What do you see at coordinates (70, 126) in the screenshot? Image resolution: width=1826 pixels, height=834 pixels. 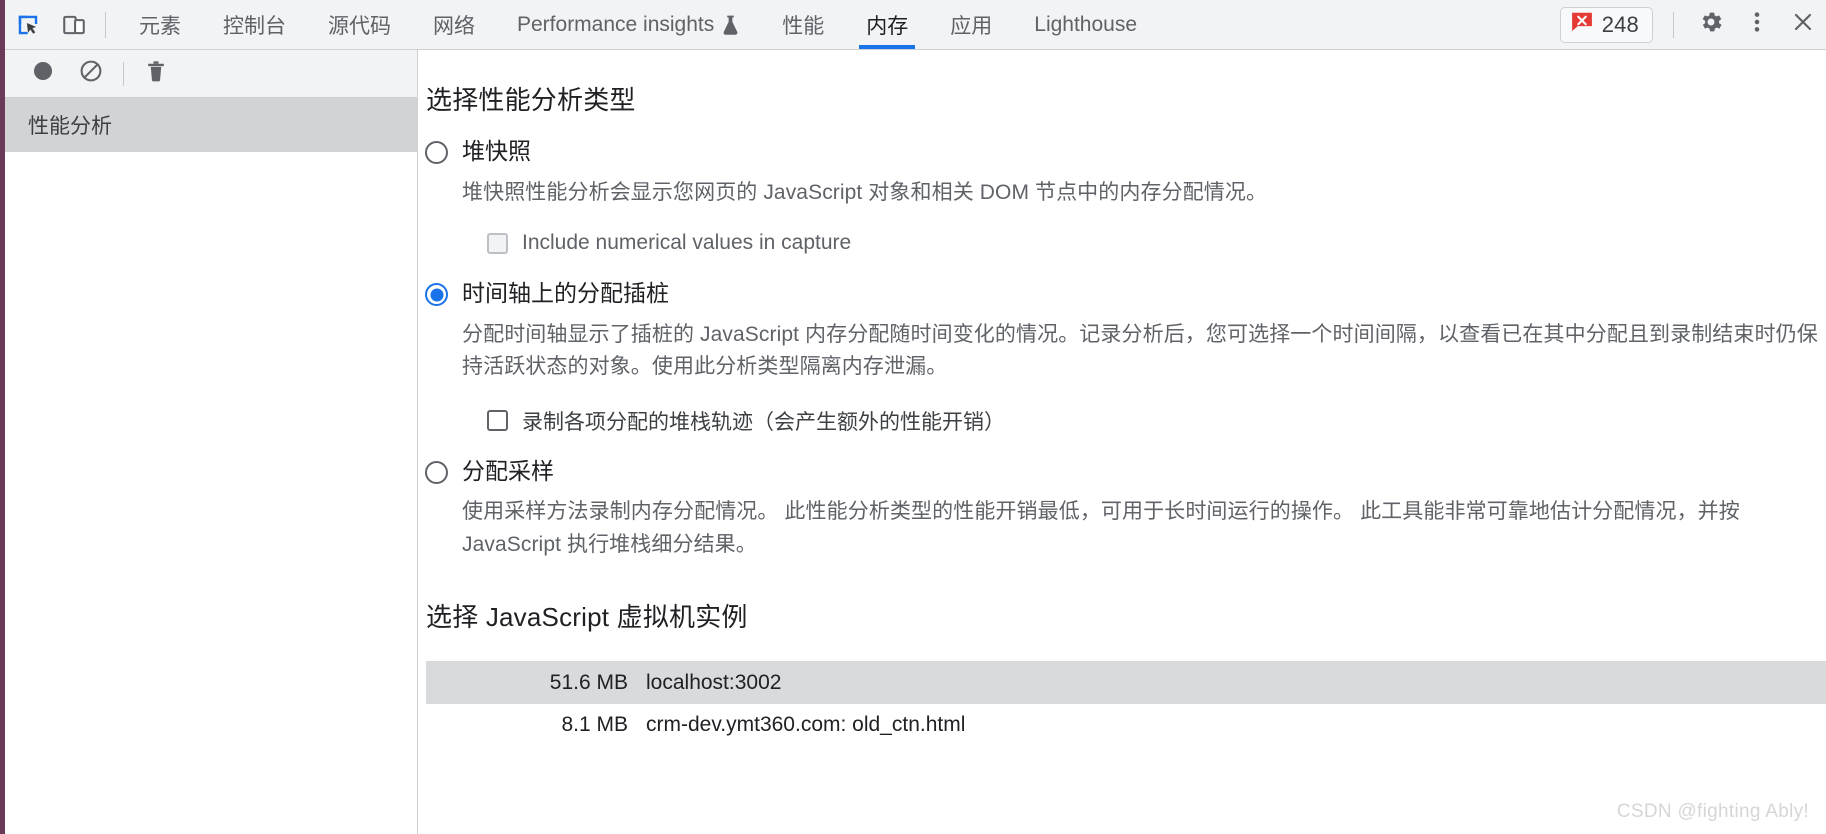 I see `sidebar-item-label: 性能分析` at bounding box center [70, 126].